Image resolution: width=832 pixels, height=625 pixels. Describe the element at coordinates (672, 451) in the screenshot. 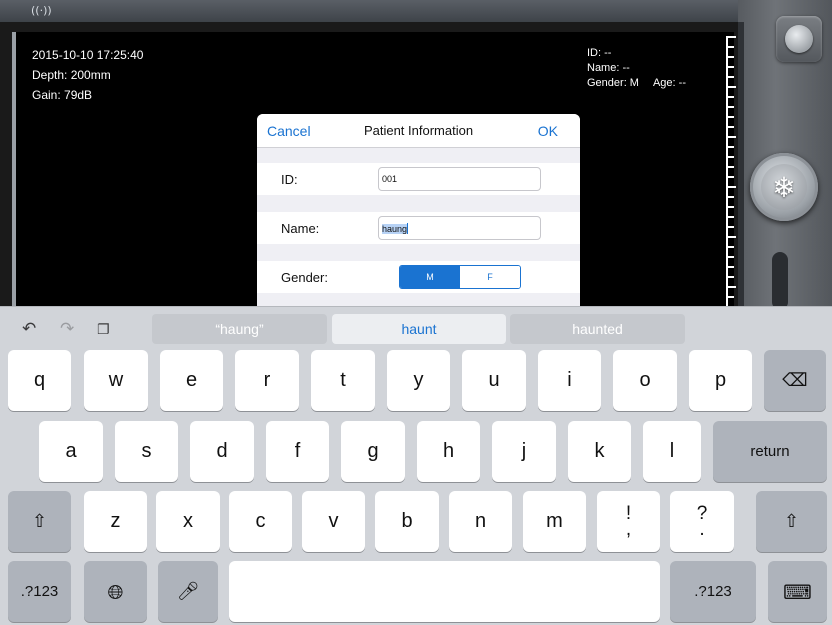

I see `key-l: l` at that location.